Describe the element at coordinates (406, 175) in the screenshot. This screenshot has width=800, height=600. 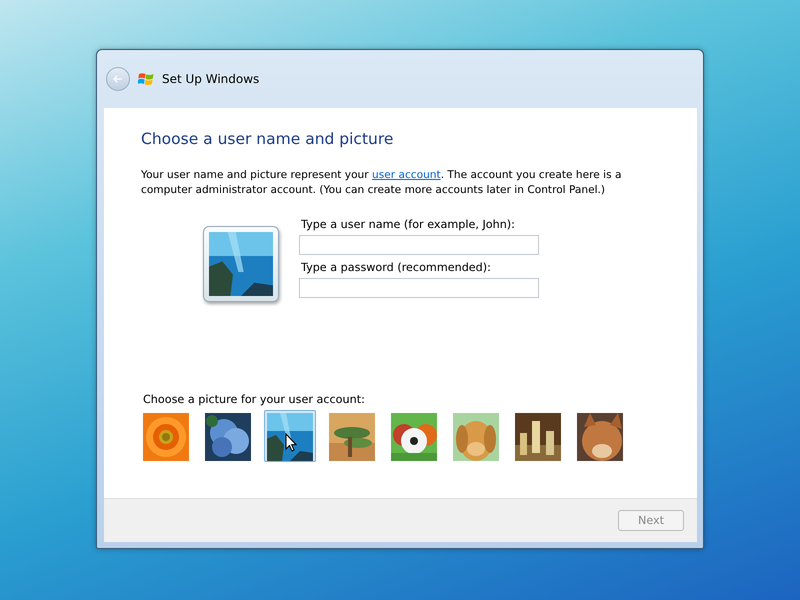
I see `user-account-link: user account` at that location.